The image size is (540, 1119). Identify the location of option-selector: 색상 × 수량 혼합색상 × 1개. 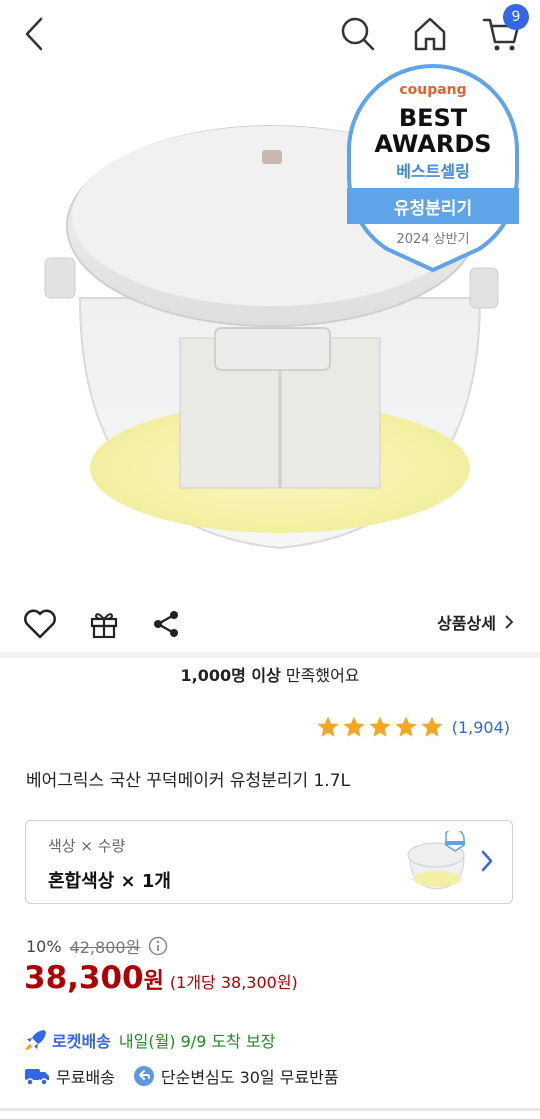
(269, 862).